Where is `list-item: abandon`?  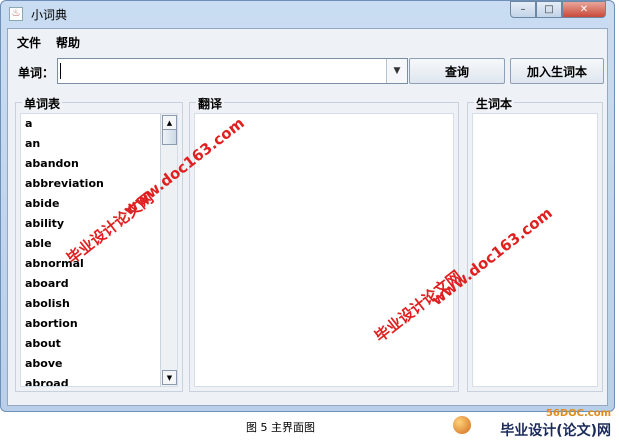 list-item: abandon is located at coordinates (93, 164).